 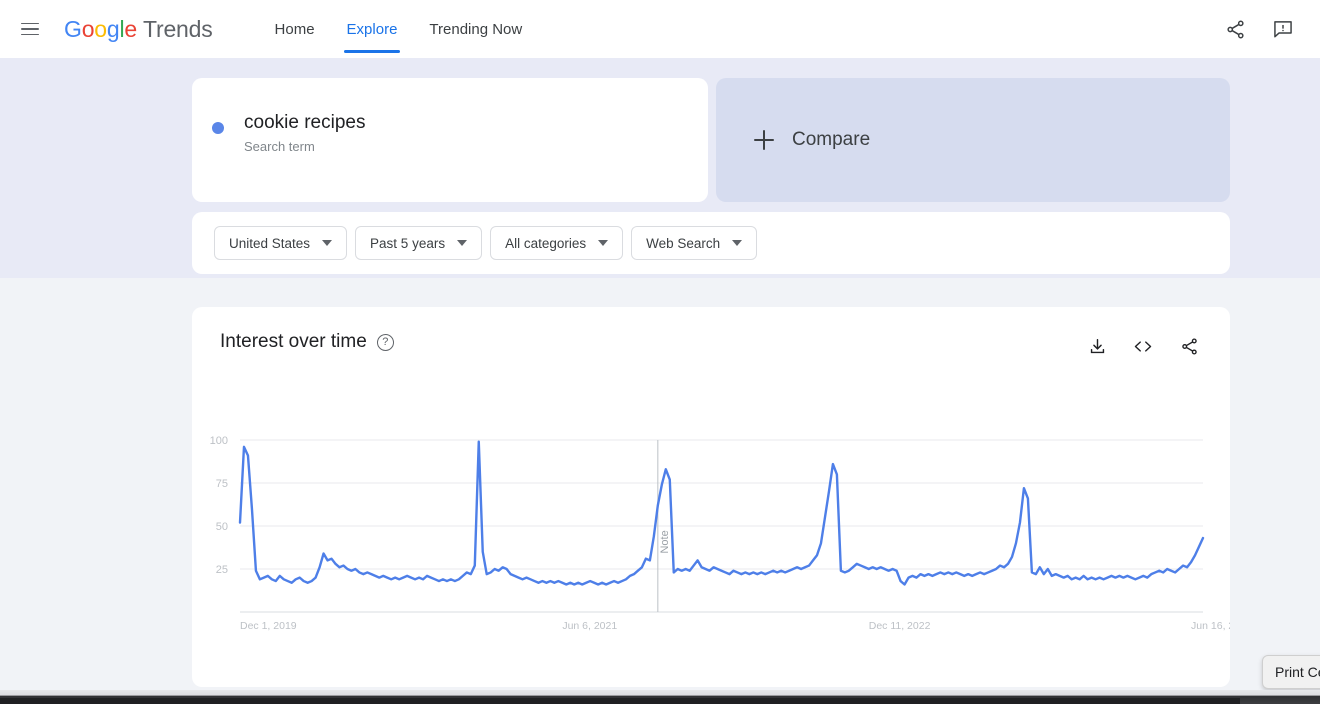 What do you see at coordinates (270, 243) in the screenshot?
I see `filter-location-label: United States` at bounding box center [270, 243].